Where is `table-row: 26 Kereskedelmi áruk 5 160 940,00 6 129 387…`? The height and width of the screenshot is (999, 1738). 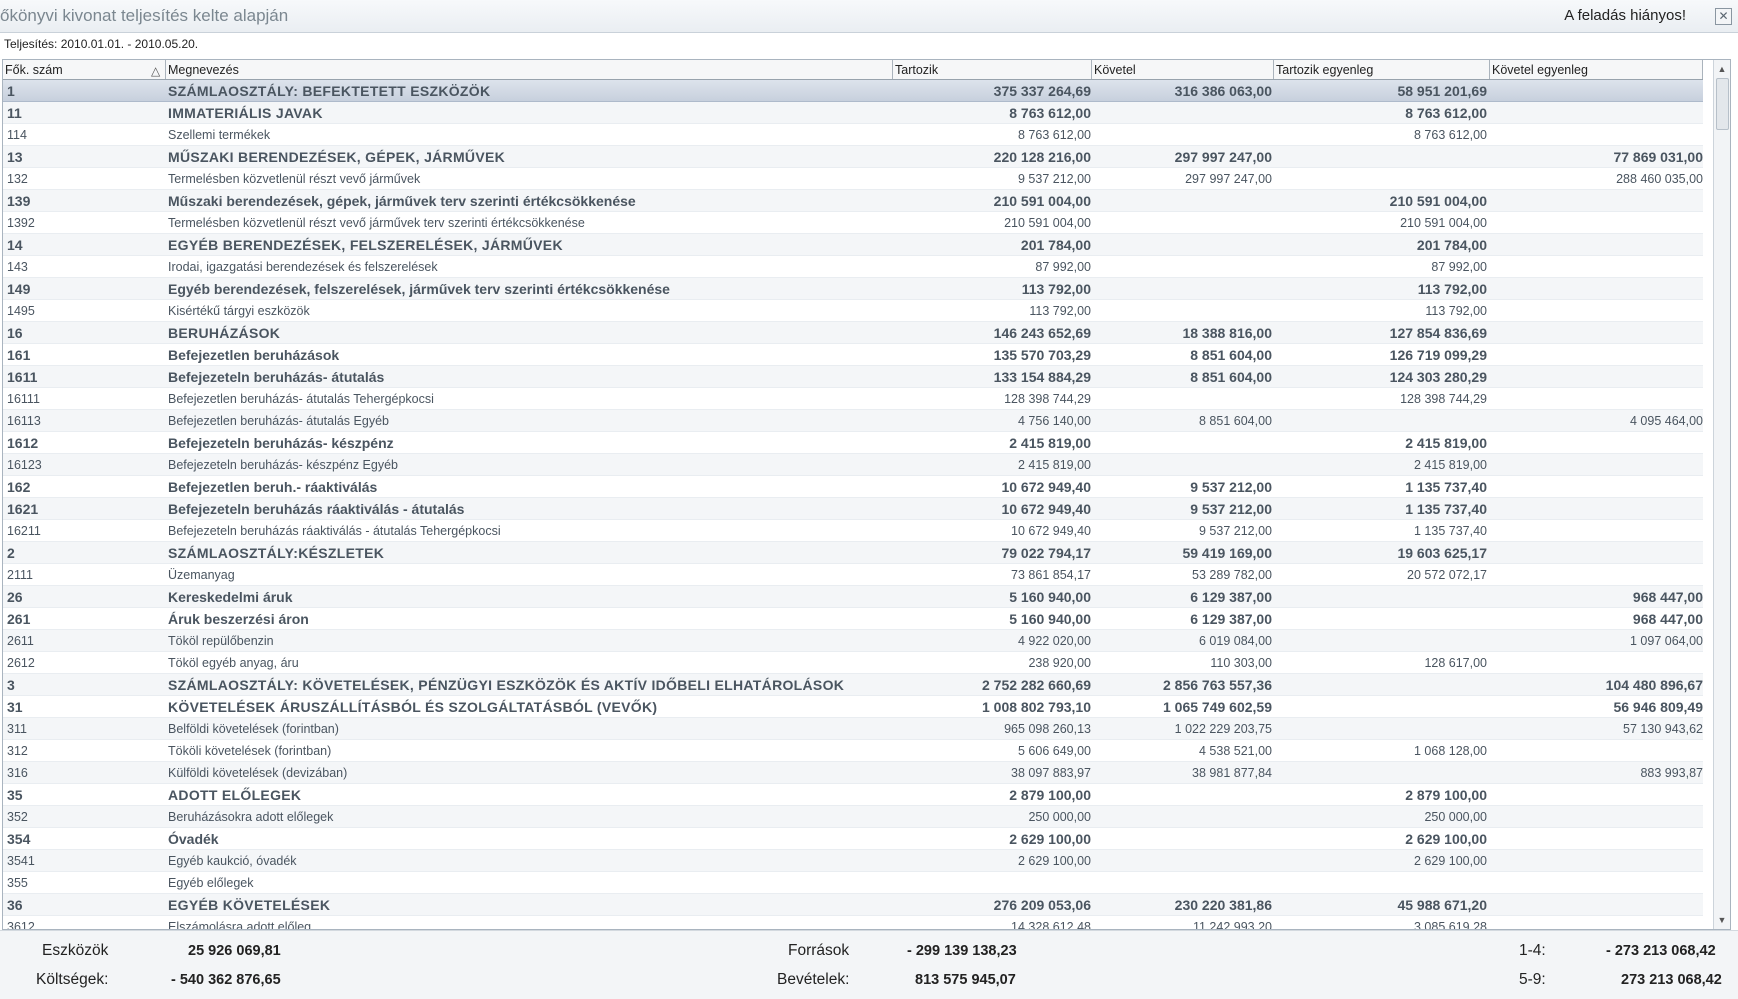
table-row: 26 Kereskedelmi áruk 5 160 940,00 6 129 387… is located at coordinates (853, 597).